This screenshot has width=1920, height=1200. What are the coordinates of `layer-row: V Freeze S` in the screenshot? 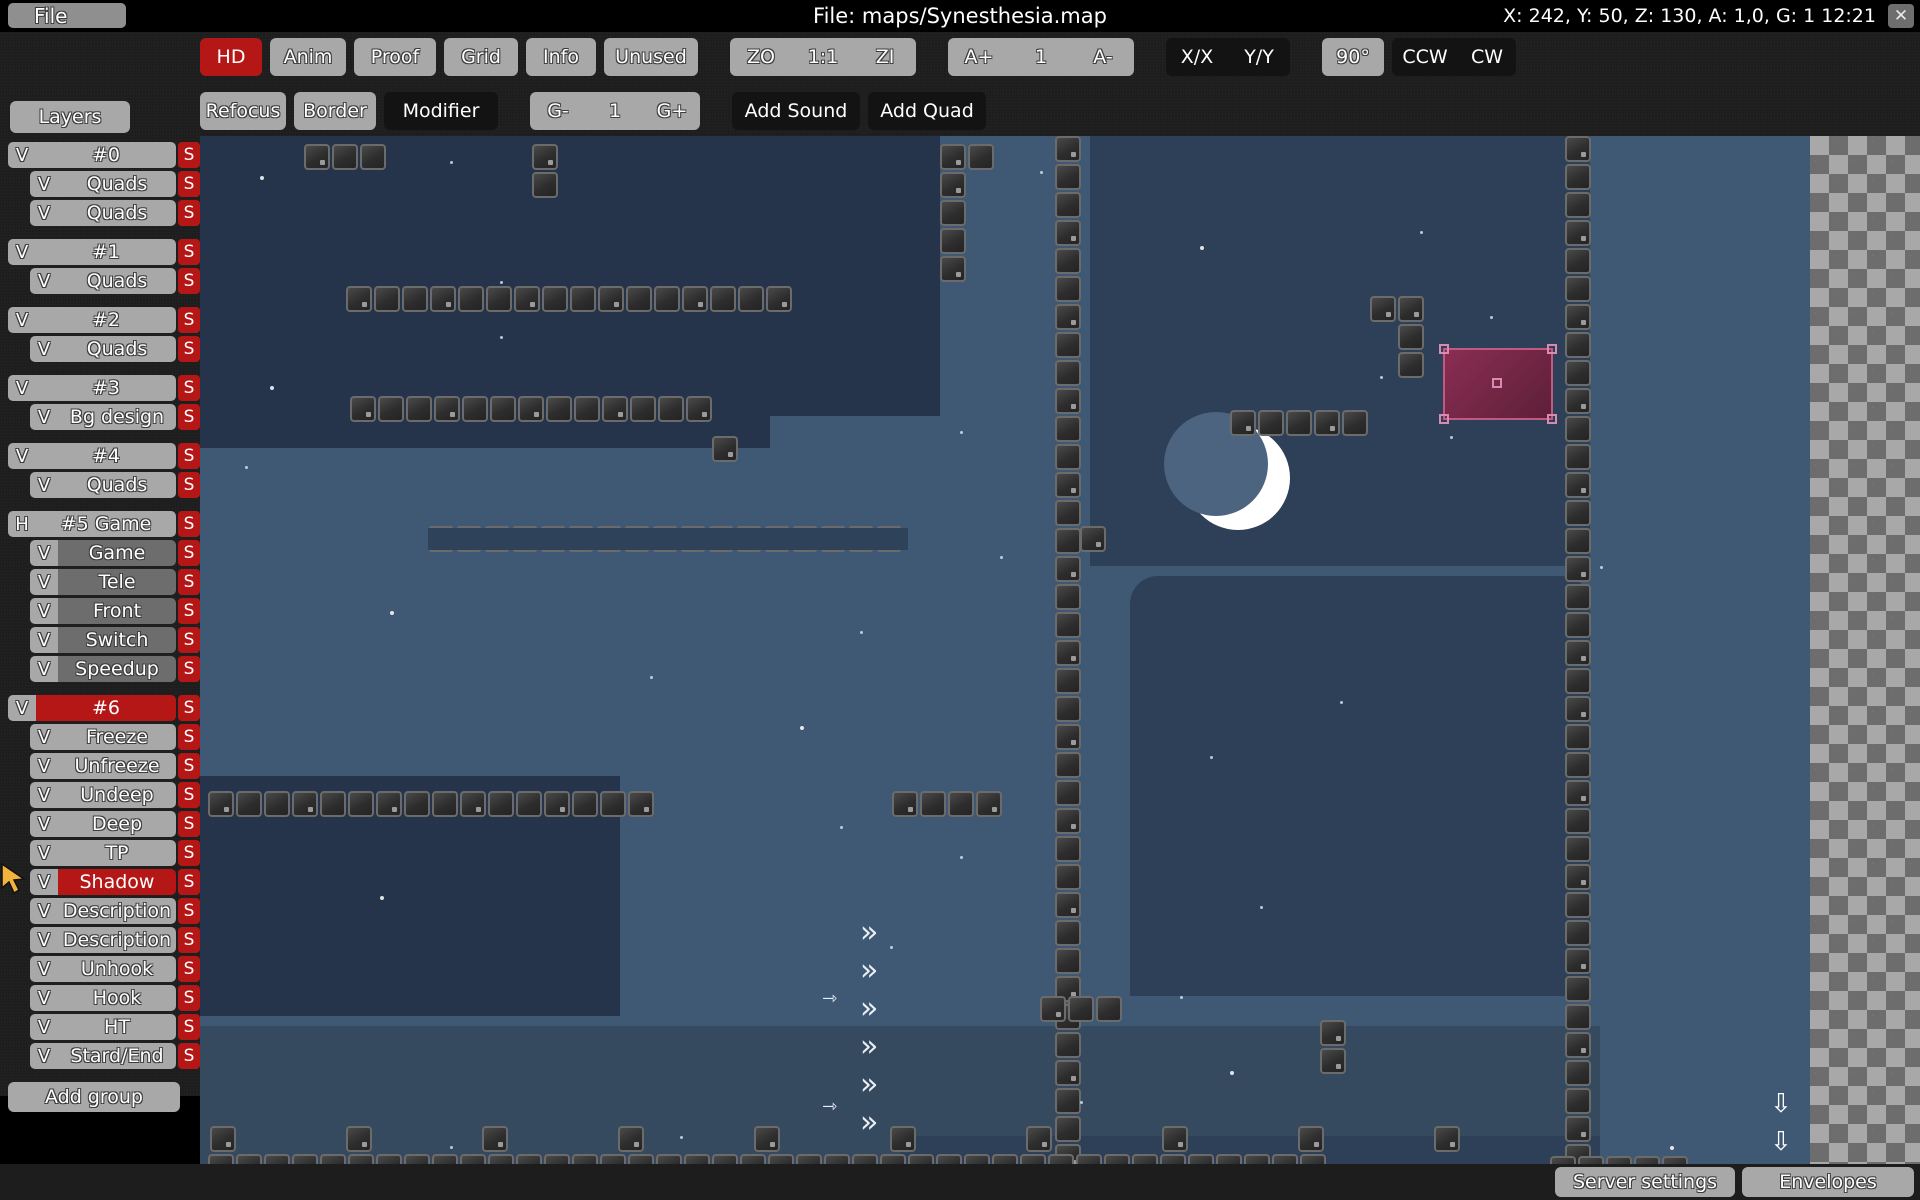 It's located at (100, 738).